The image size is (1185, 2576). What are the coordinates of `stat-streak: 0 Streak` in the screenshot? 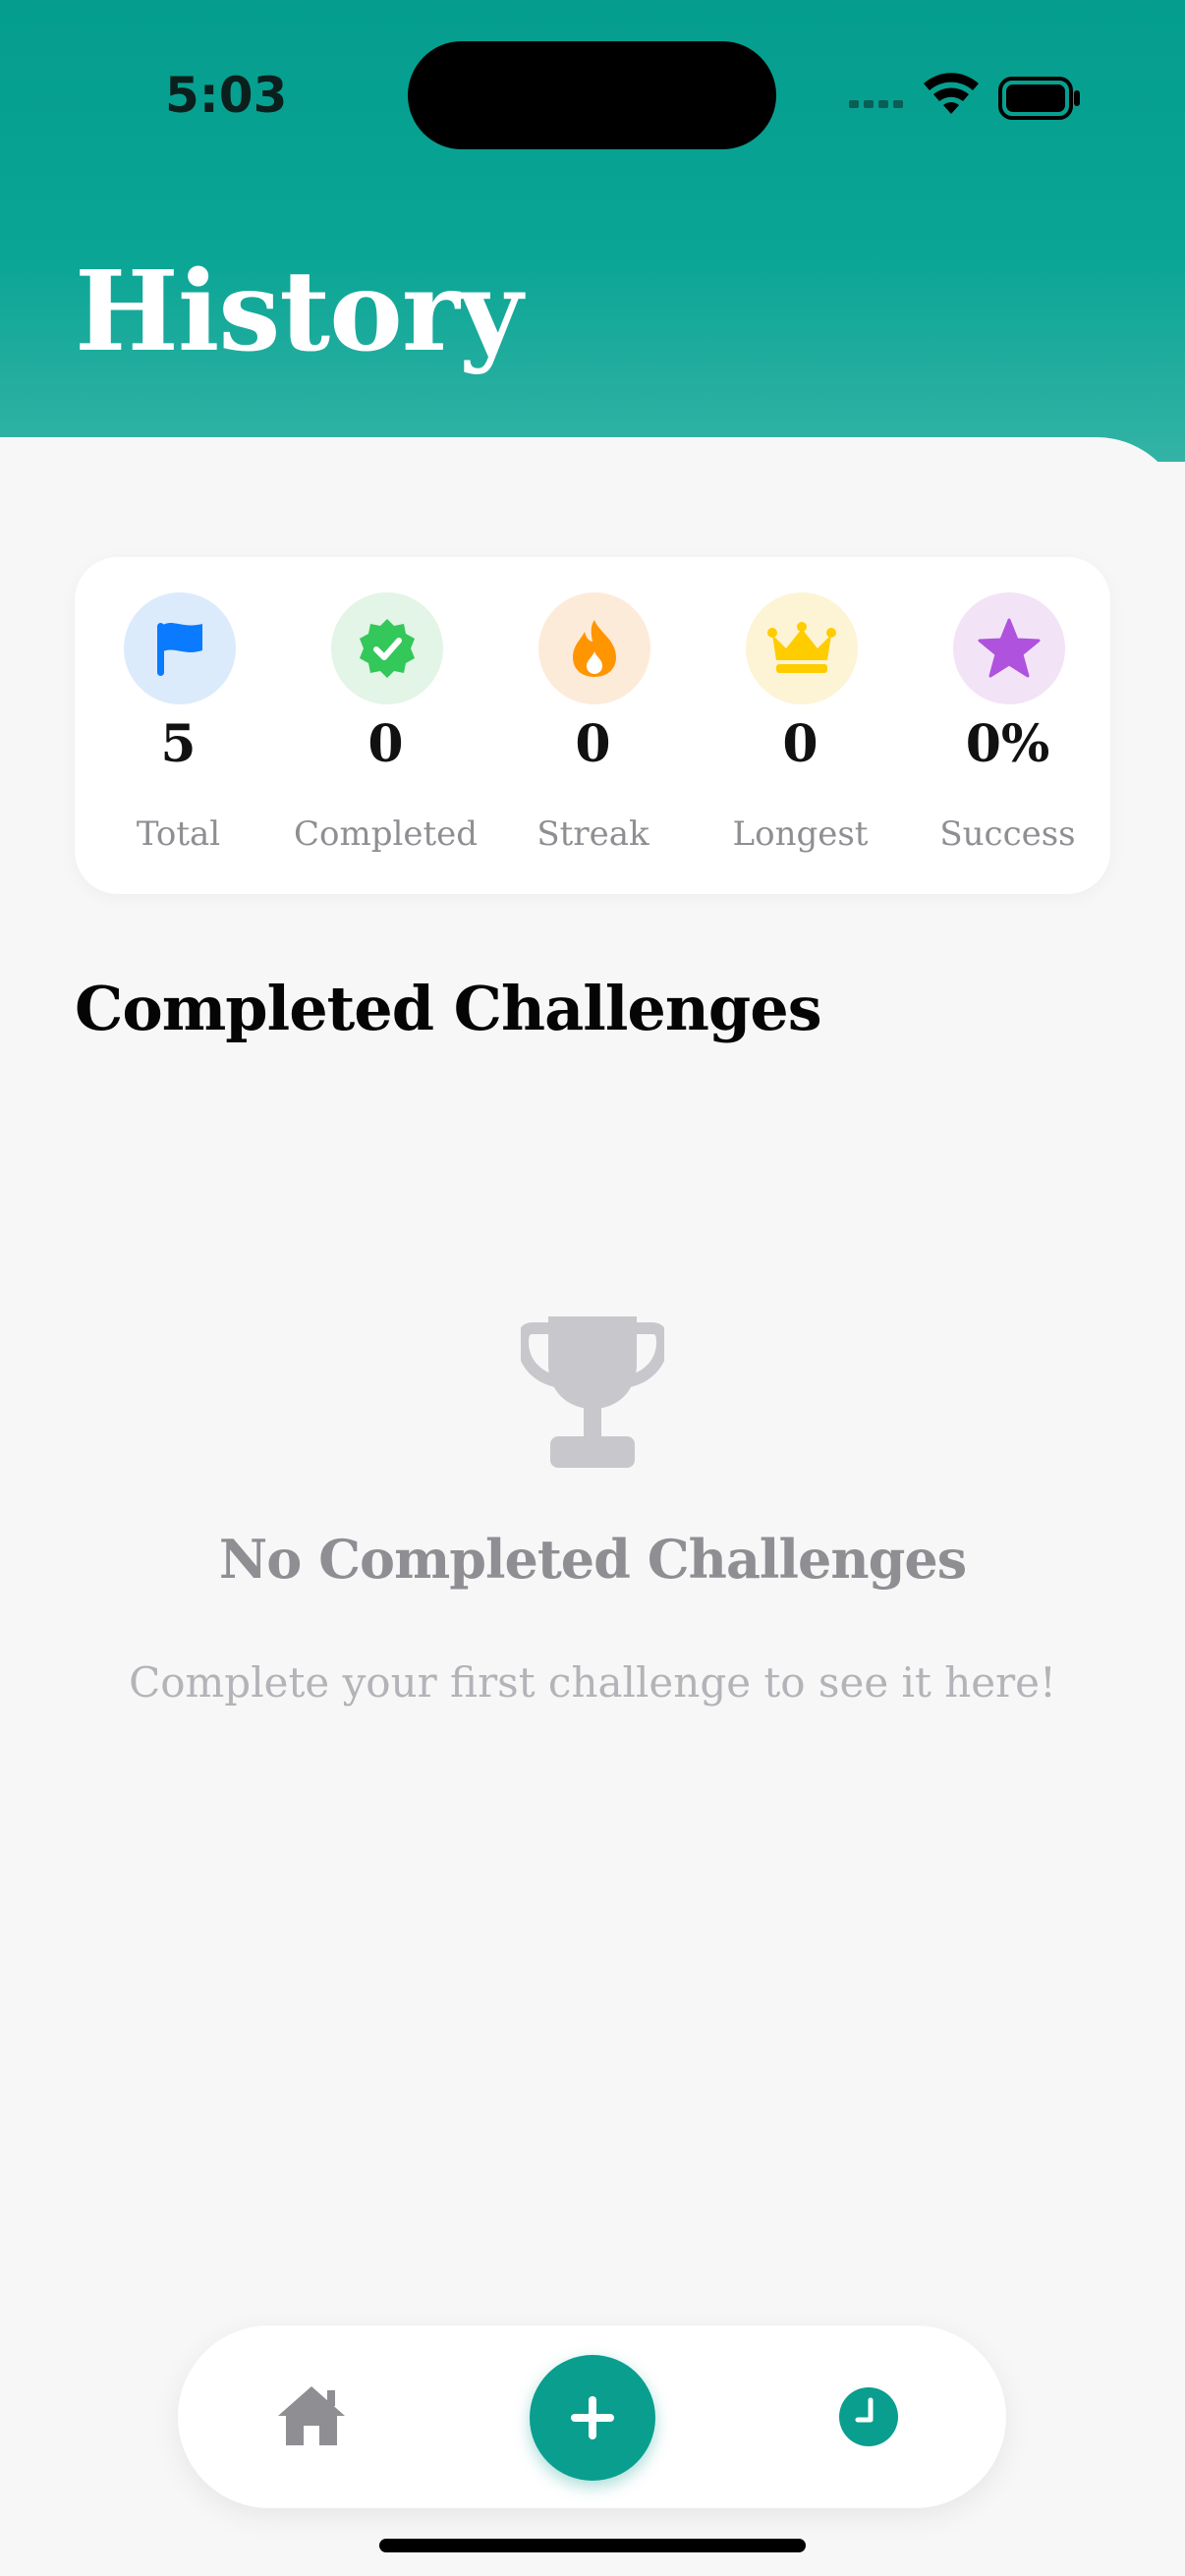 It's located at (593, 725).